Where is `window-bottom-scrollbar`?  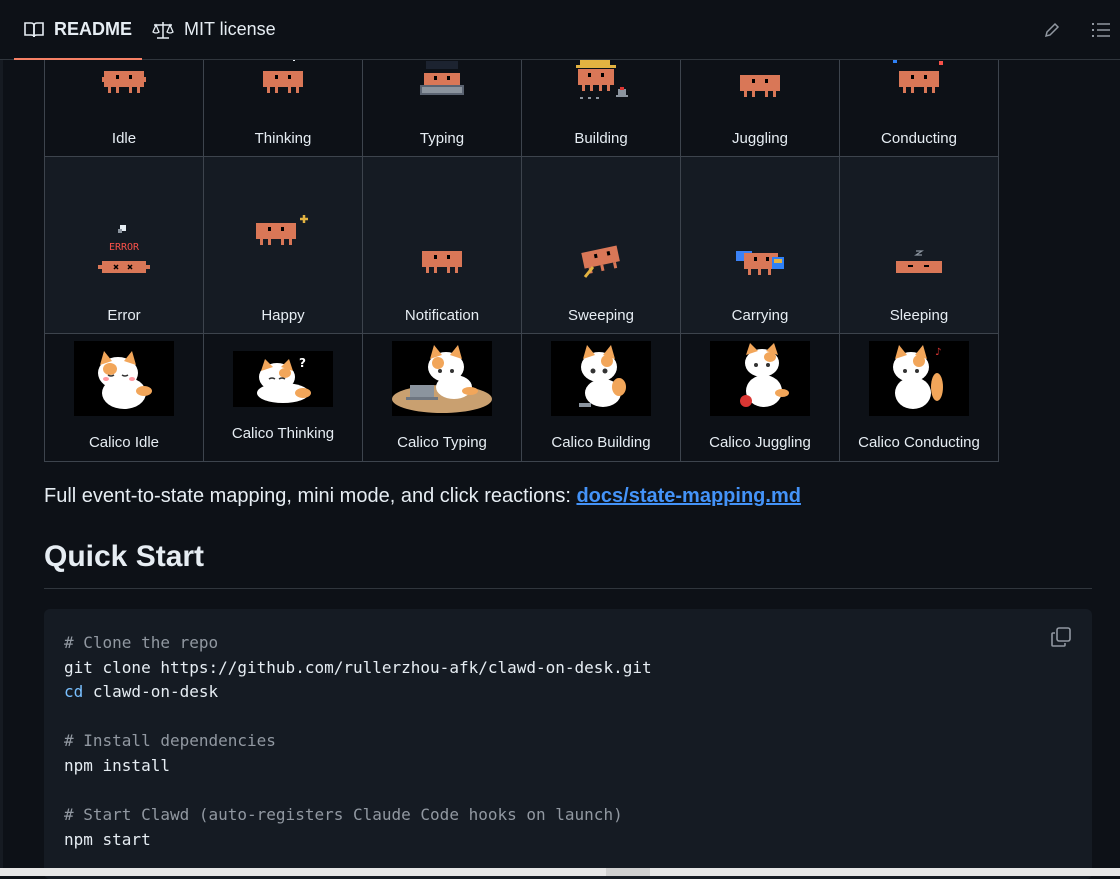
window-bottom-scrollbar is located at coordinates (560, 872).